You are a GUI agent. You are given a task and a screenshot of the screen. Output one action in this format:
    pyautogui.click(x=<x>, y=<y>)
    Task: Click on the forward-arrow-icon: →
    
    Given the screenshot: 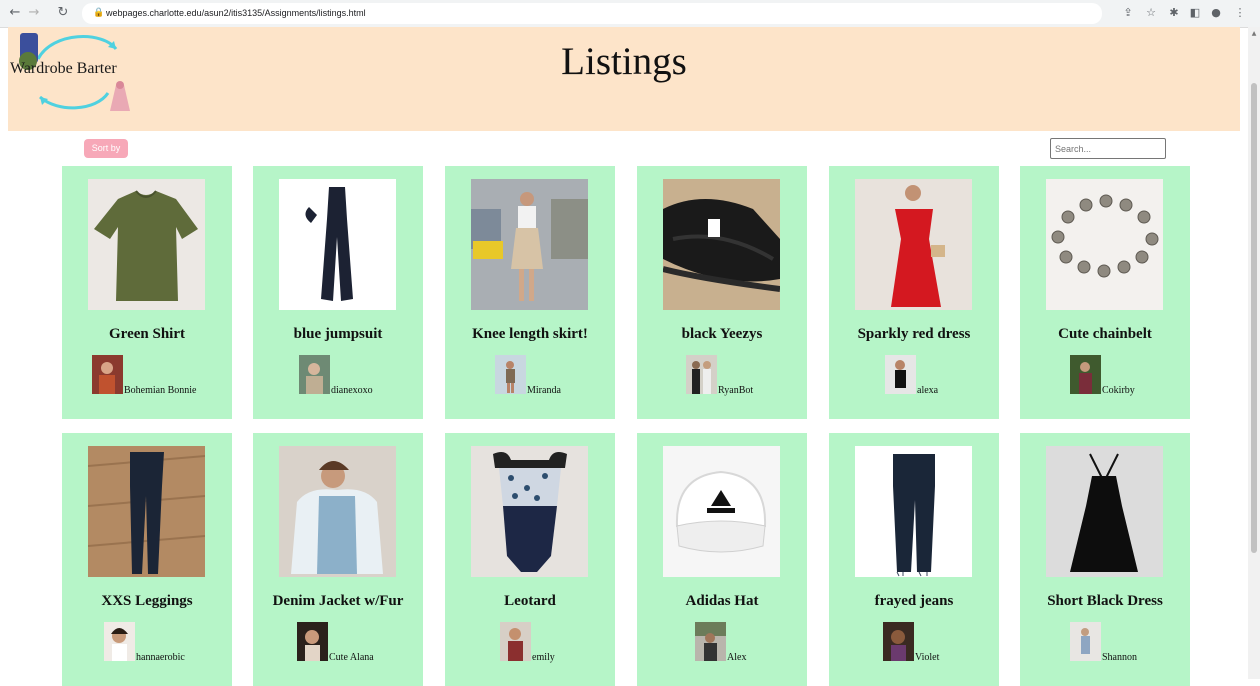 What is the action you would take?
    pyautogui.click(x=34, y=13)
    